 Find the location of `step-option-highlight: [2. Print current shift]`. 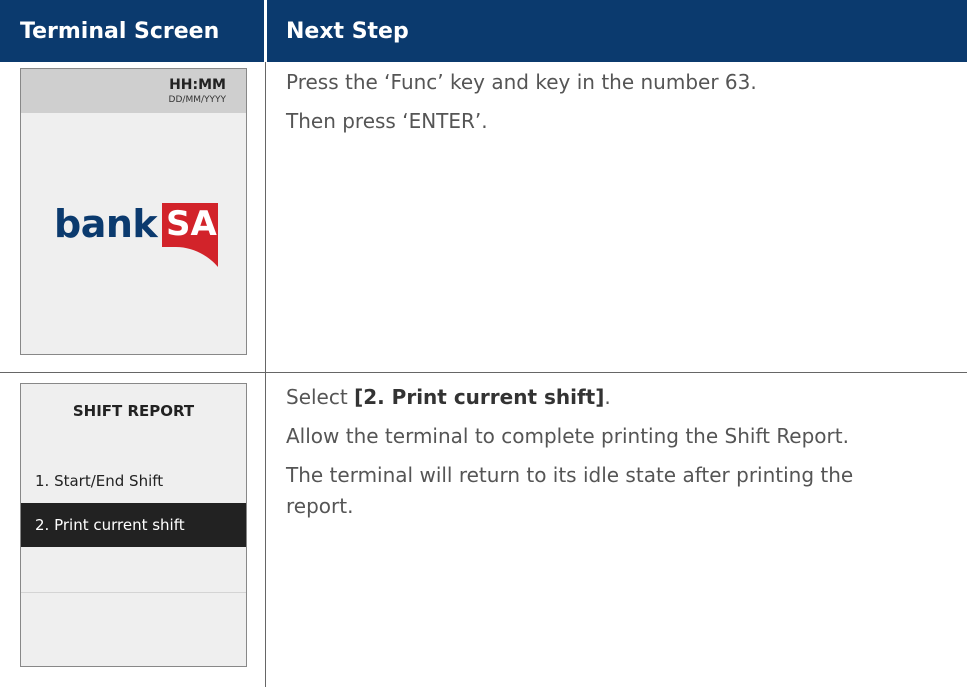

step-option-highlight: [2. Print current shift] is located at coordinates (479, 397).